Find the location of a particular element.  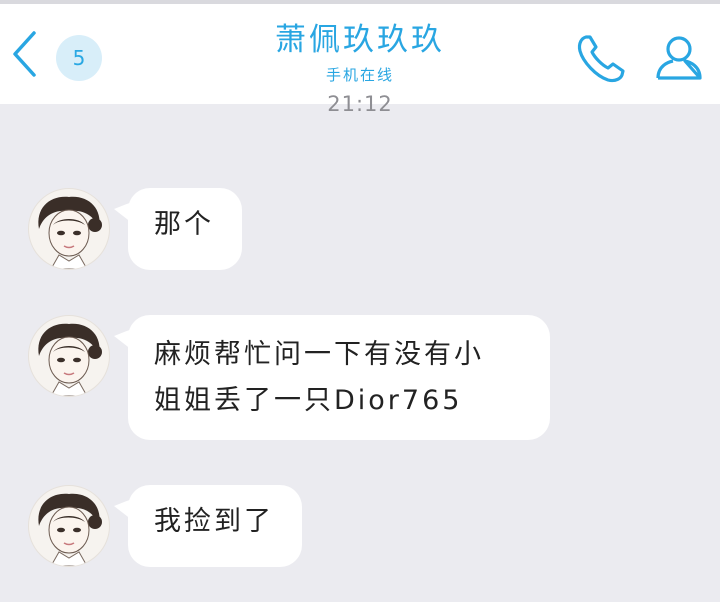

profile-button is located at coordinates (679, 59).